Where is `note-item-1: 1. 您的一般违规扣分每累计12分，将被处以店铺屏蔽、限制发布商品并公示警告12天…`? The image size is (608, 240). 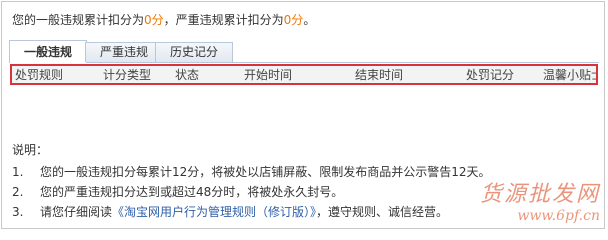
note-item-1: 1. 您的一般违规扣分每累计12分，将被处以店铺屏蔽、限制发布商品并公示警告12天… is located at coordinates (251, 171).